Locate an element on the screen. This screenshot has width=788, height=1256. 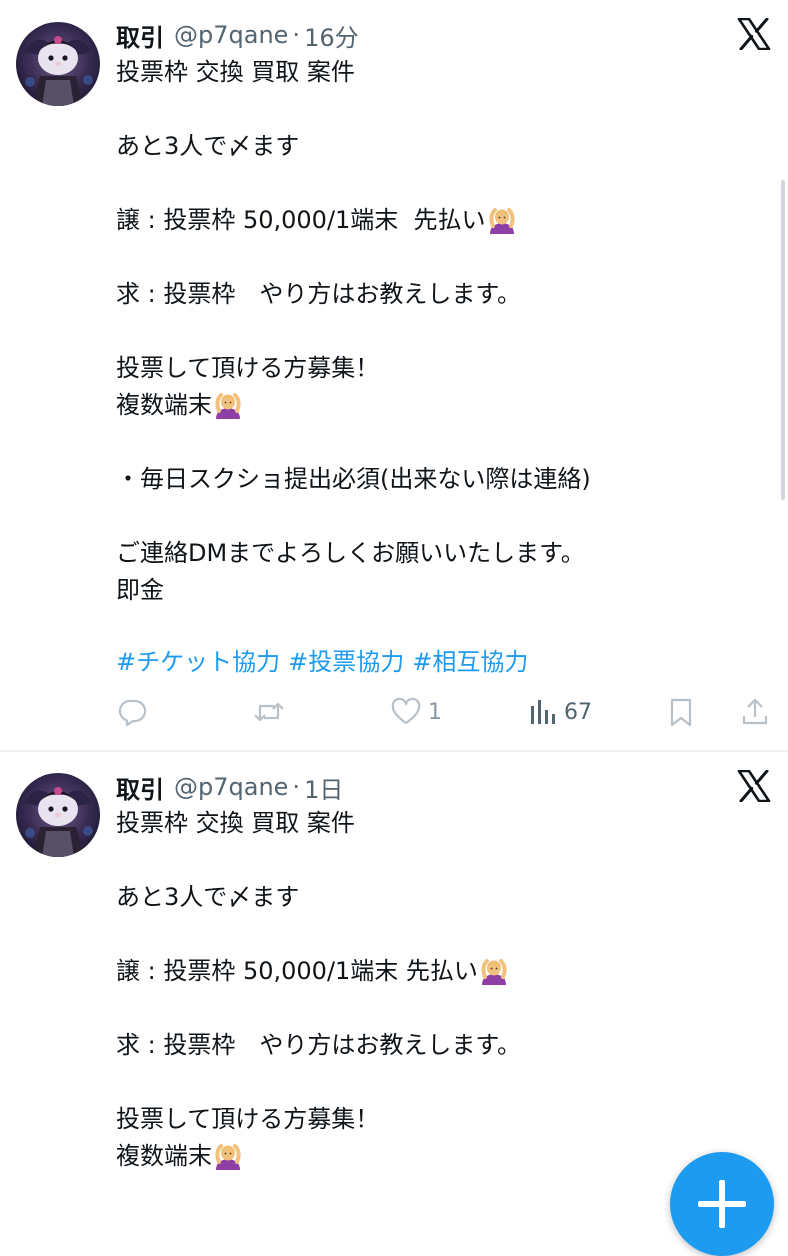
bookmark-button is located at coordinates (681, 712).